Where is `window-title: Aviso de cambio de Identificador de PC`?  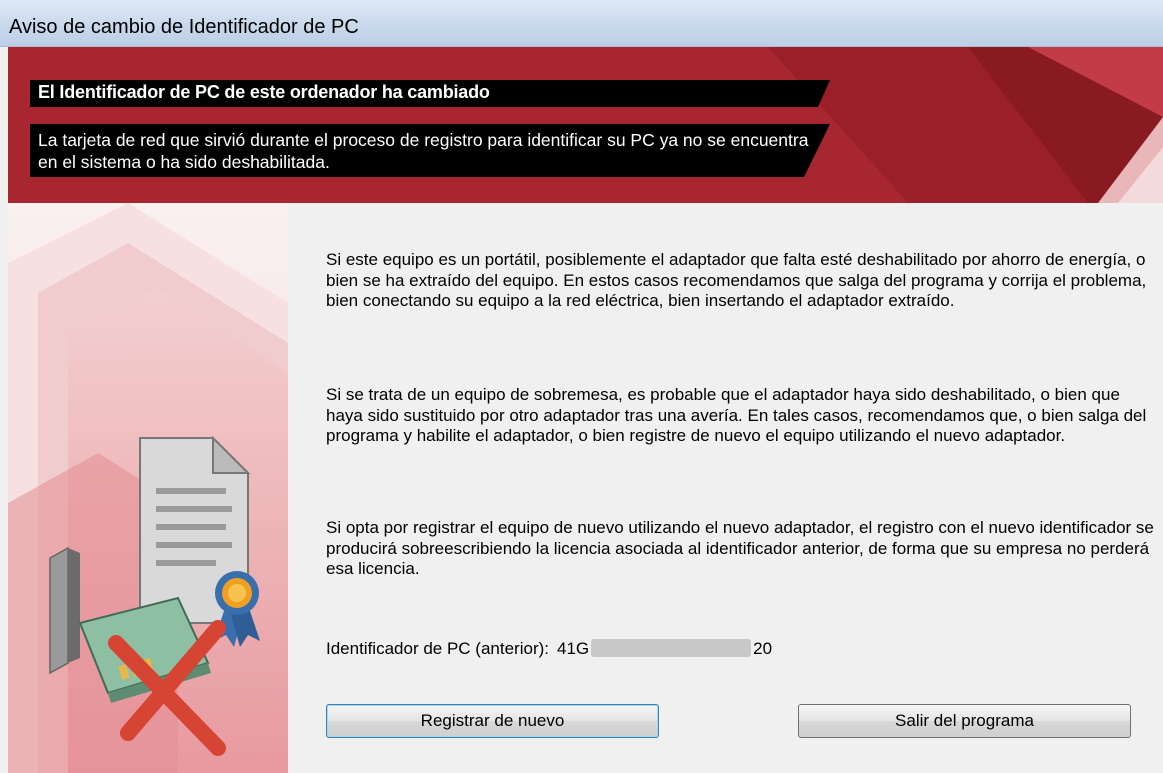 window-title: Aviso de cambio de Identificador de PC is located at coordinates (184, 27).